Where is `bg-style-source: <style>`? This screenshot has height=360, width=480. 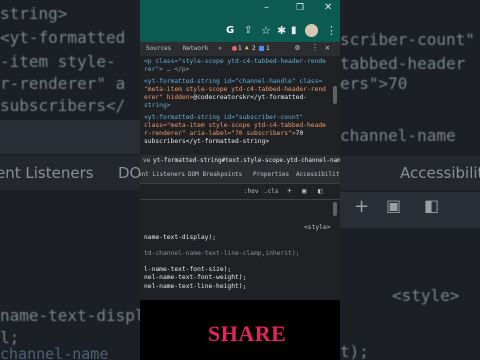 bg-style-source: <style> is located at coordinates (426, 295).